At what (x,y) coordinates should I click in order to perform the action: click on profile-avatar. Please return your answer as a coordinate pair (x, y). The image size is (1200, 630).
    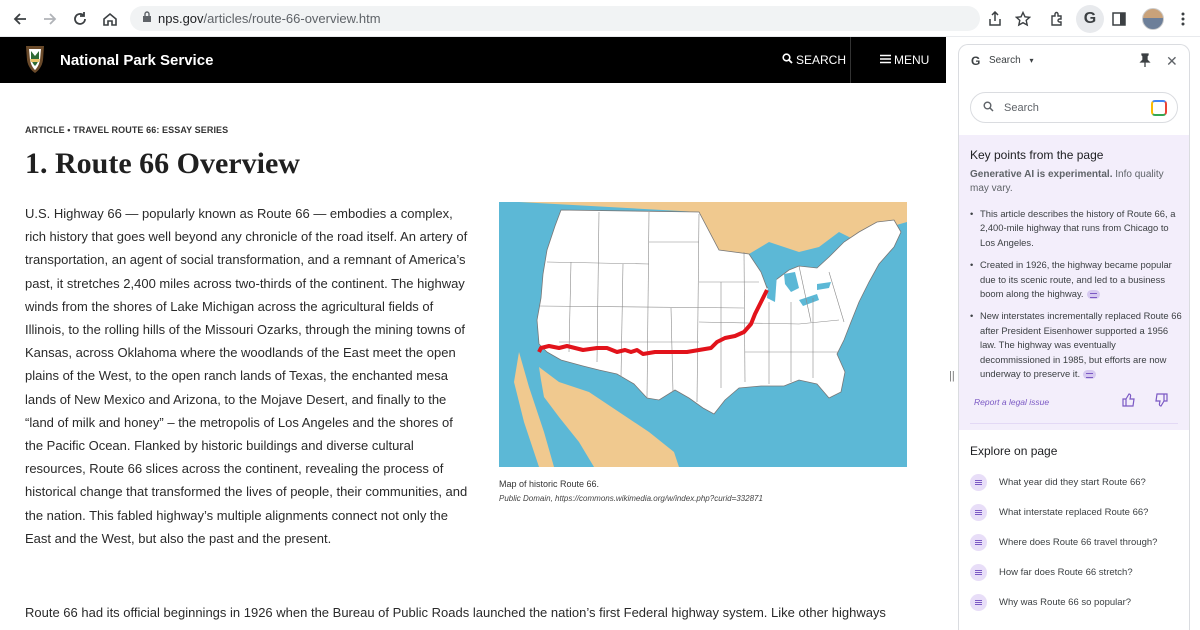
    Looking at the image, I should click on (1153, 19).